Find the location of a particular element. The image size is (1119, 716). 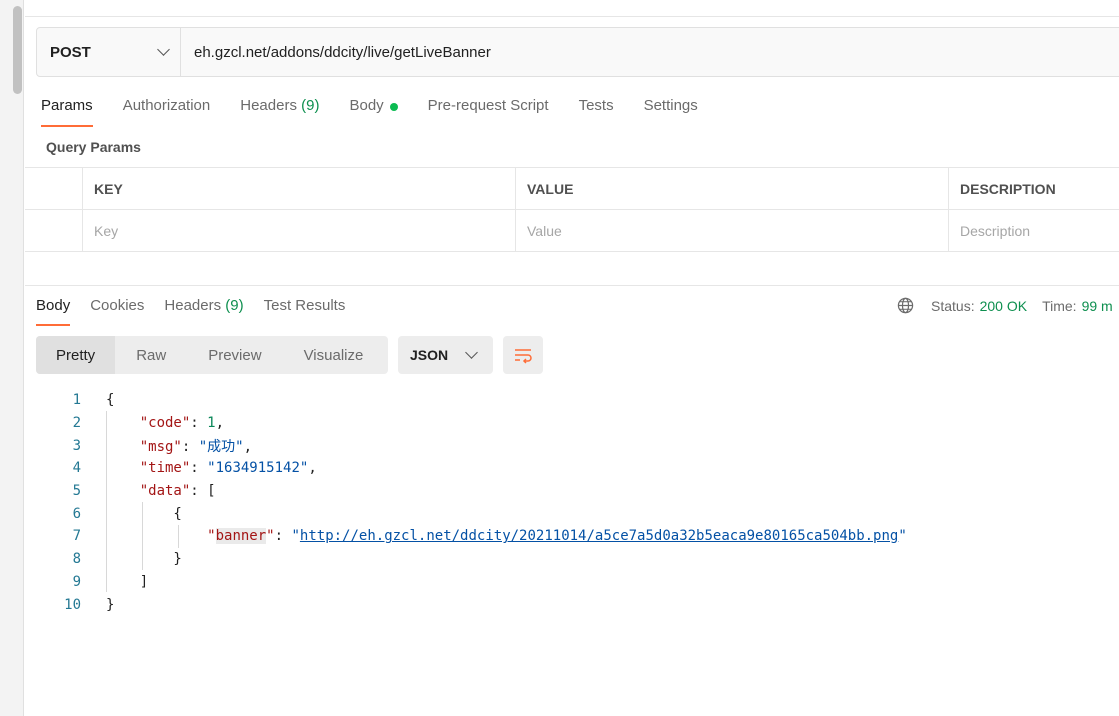

wrap-lines-button is located at coordinates (523, 355).